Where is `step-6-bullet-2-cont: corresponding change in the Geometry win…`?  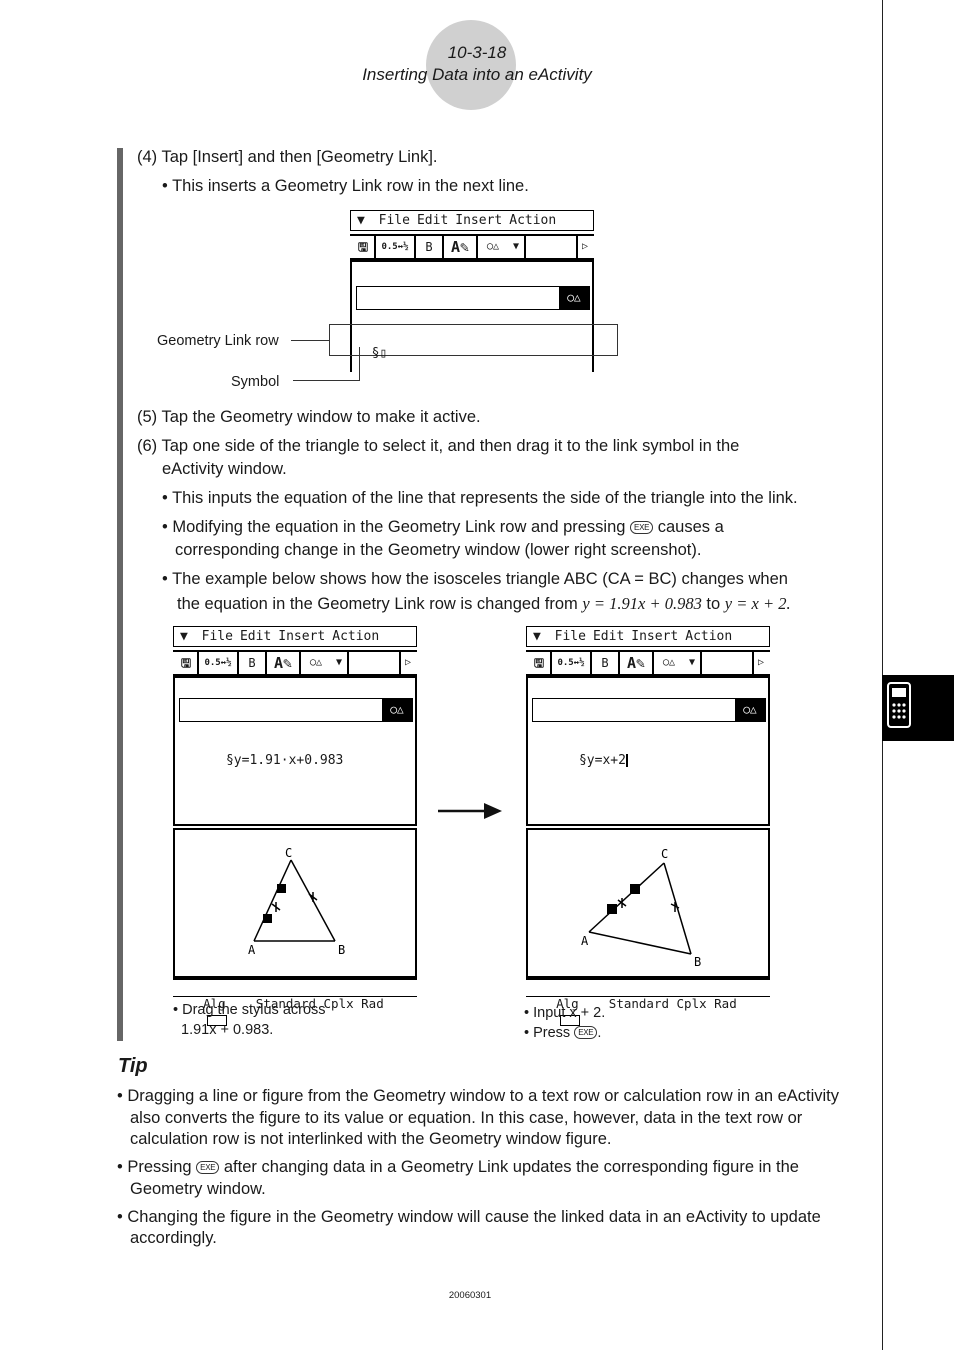
step-6-bullet-2-cont: corresponding change in the Geometry win… is located at coordinates (438, 550).